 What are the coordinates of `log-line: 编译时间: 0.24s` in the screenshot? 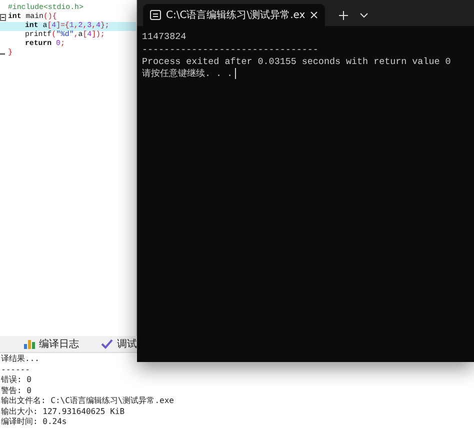 It's located at (34, 422).